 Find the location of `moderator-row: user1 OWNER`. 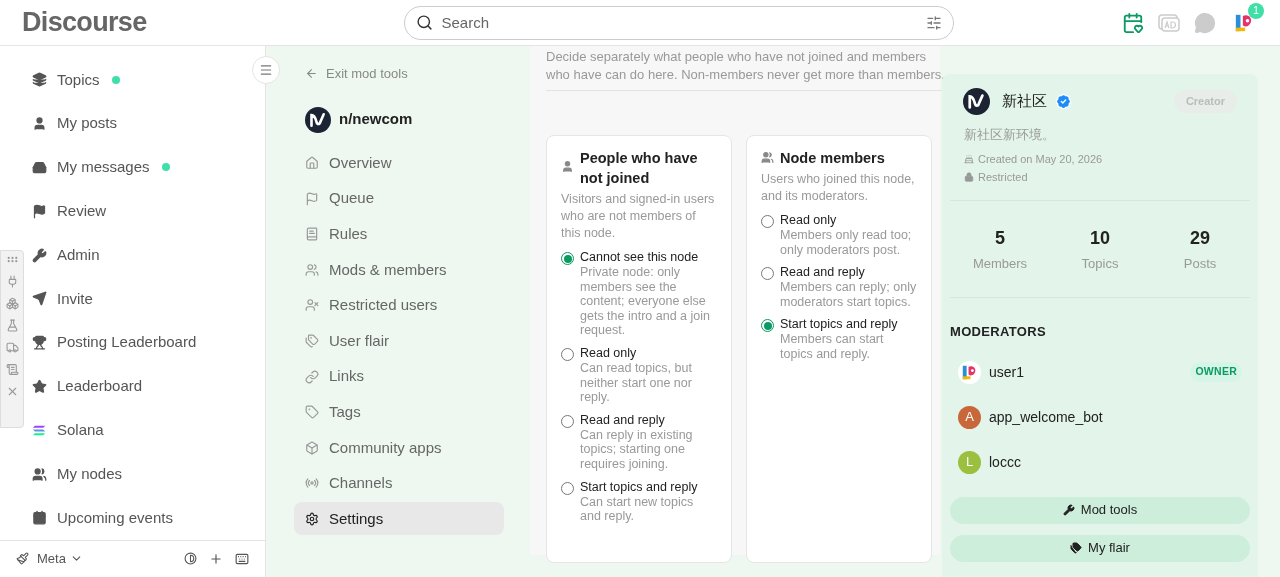

moderator-row: user1 OWNER is located at coordinates (1100, 372).